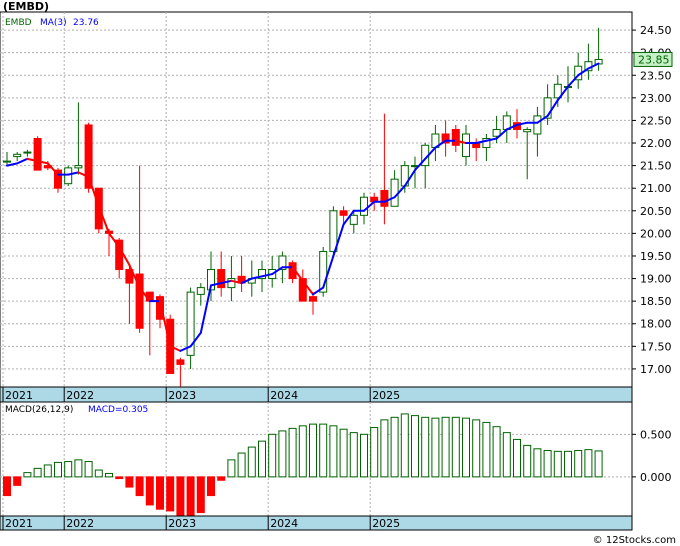  Describe the element at coordinates (386, 523) in the screenshot. I see `macd-year-label: 2025` at that location.